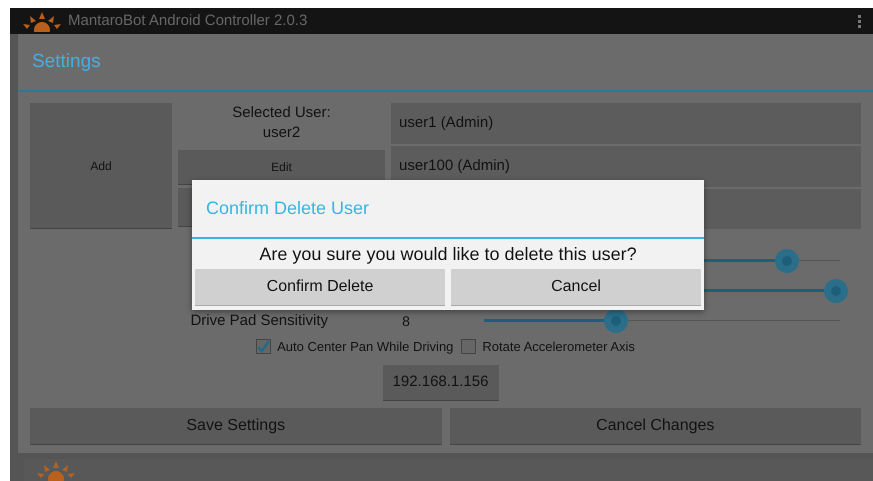 This screenshot has width=873, height=481. Describe the element at coordinates (626, 123) in the screenshot. I see `user-list-item: user1 (Admin)` at that location.